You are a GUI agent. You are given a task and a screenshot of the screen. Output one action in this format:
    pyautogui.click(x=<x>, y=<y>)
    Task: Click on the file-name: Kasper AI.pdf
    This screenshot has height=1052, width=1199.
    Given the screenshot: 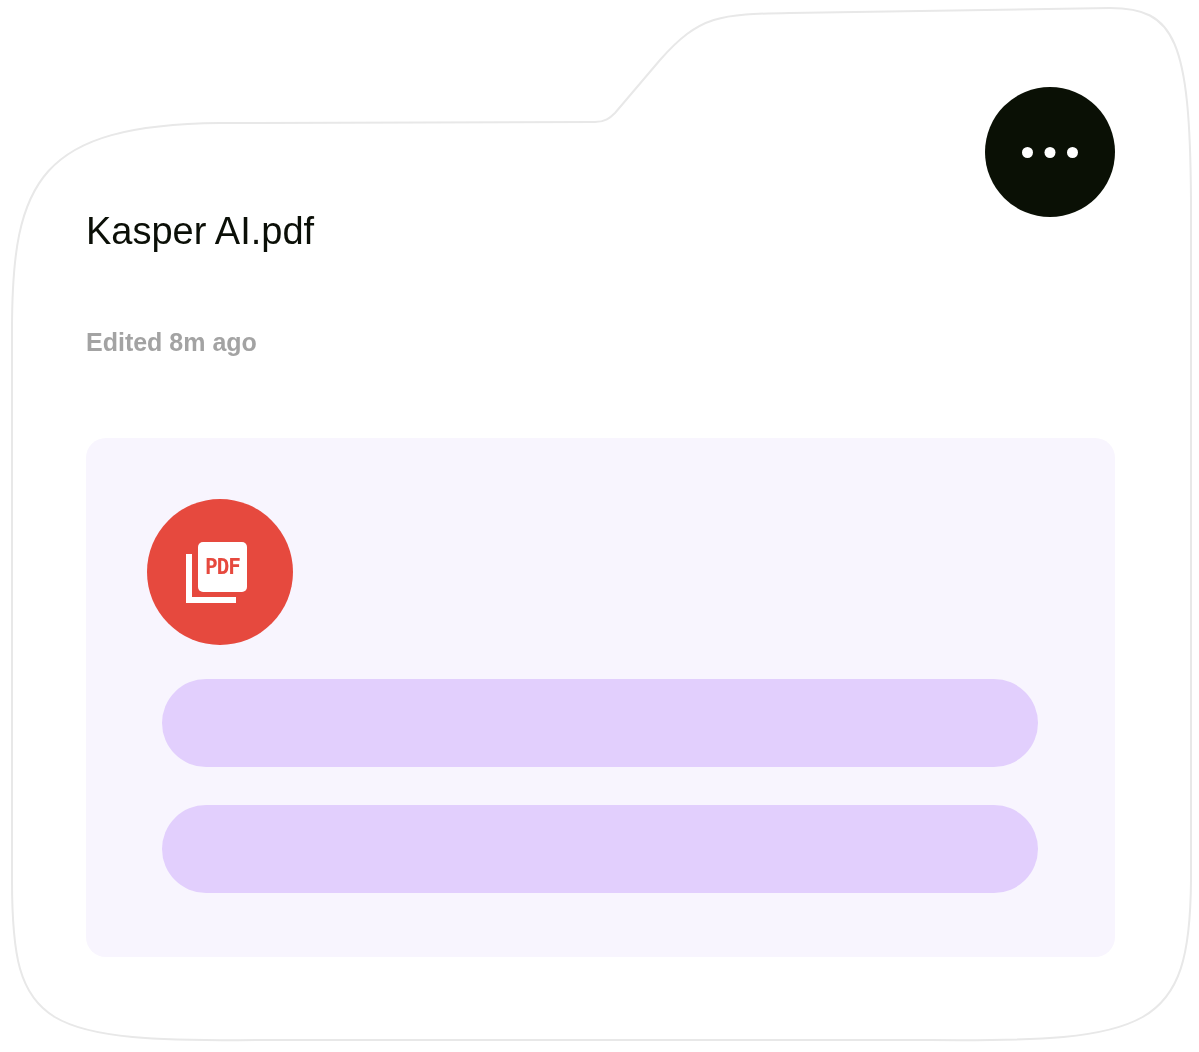 What is the action you would take?
    pyautogui.click(x=200, y=231)
    